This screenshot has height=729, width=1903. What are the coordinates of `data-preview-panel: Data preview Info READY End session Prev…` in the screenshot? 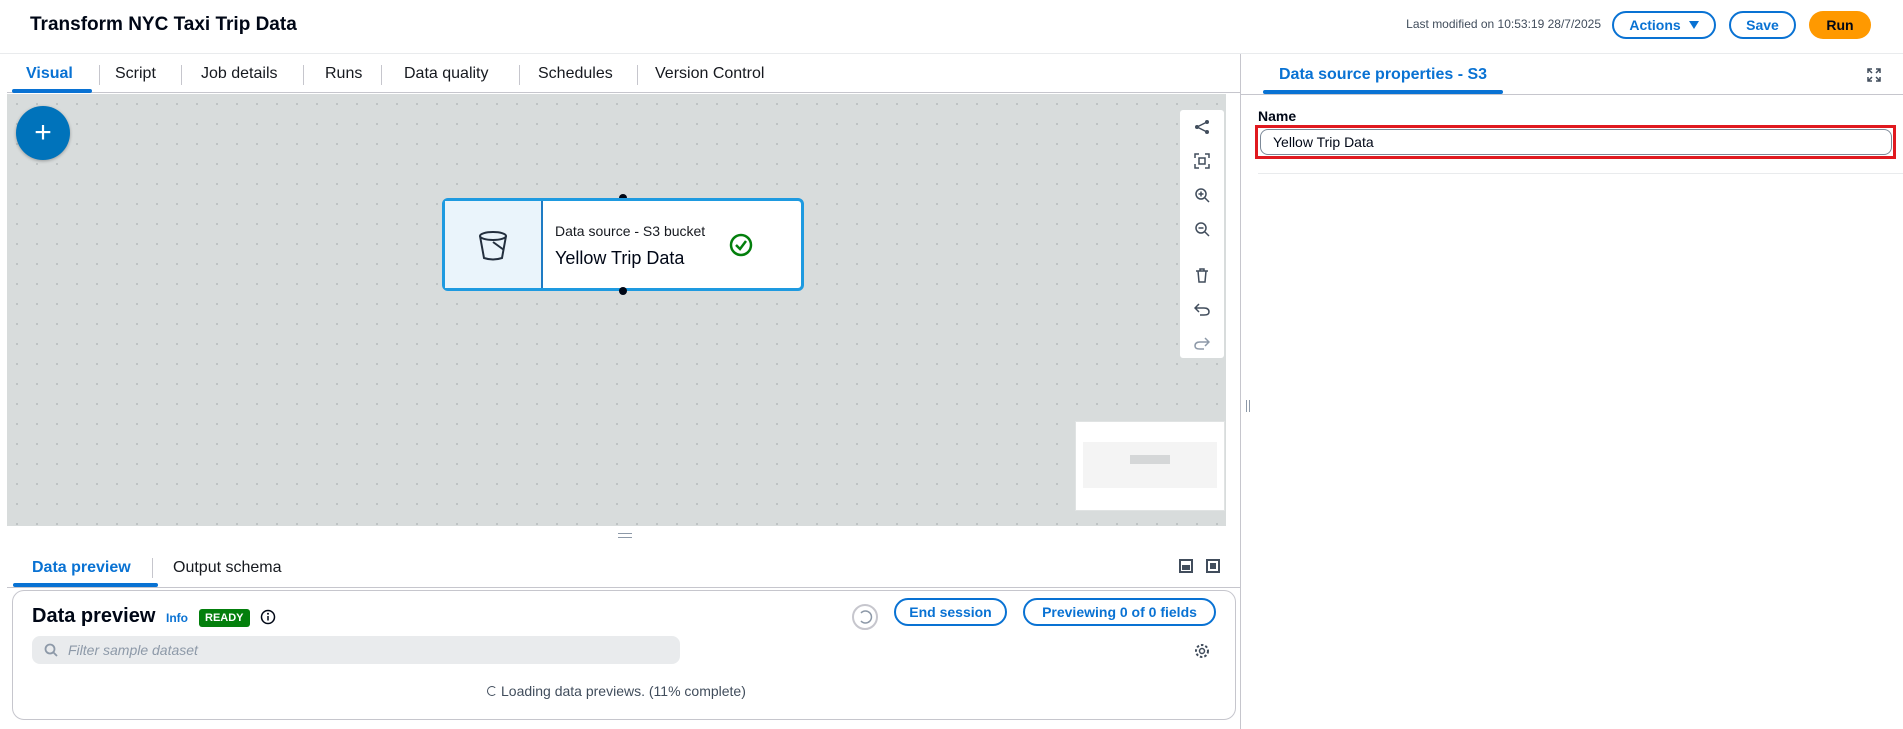 It's located at (624, 655).